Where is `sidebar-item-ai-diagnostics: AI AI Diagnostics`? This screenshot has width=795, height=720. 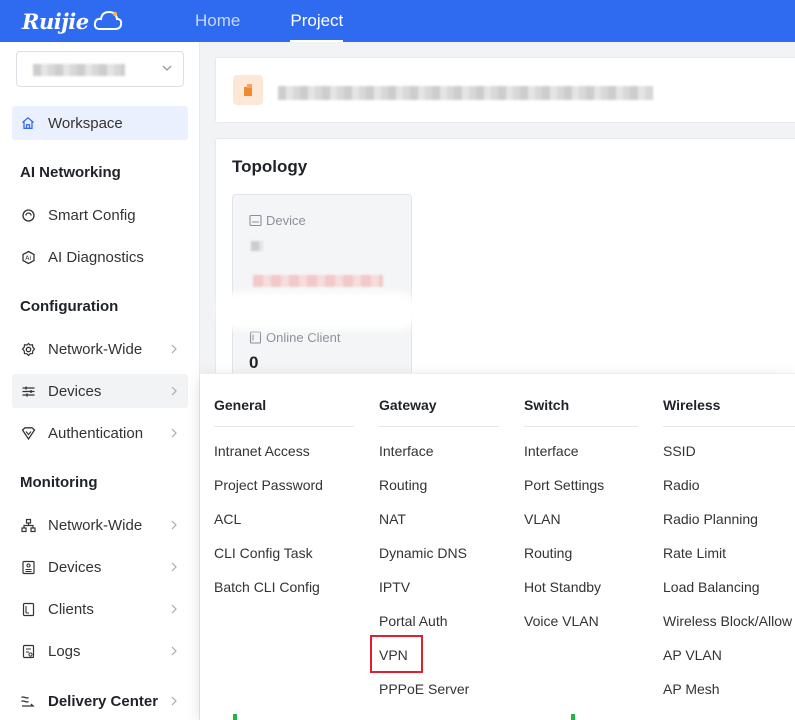 sidebar-item-ai-diagnostics: AI AI Diagnostics is located at coordinates (100, 257).